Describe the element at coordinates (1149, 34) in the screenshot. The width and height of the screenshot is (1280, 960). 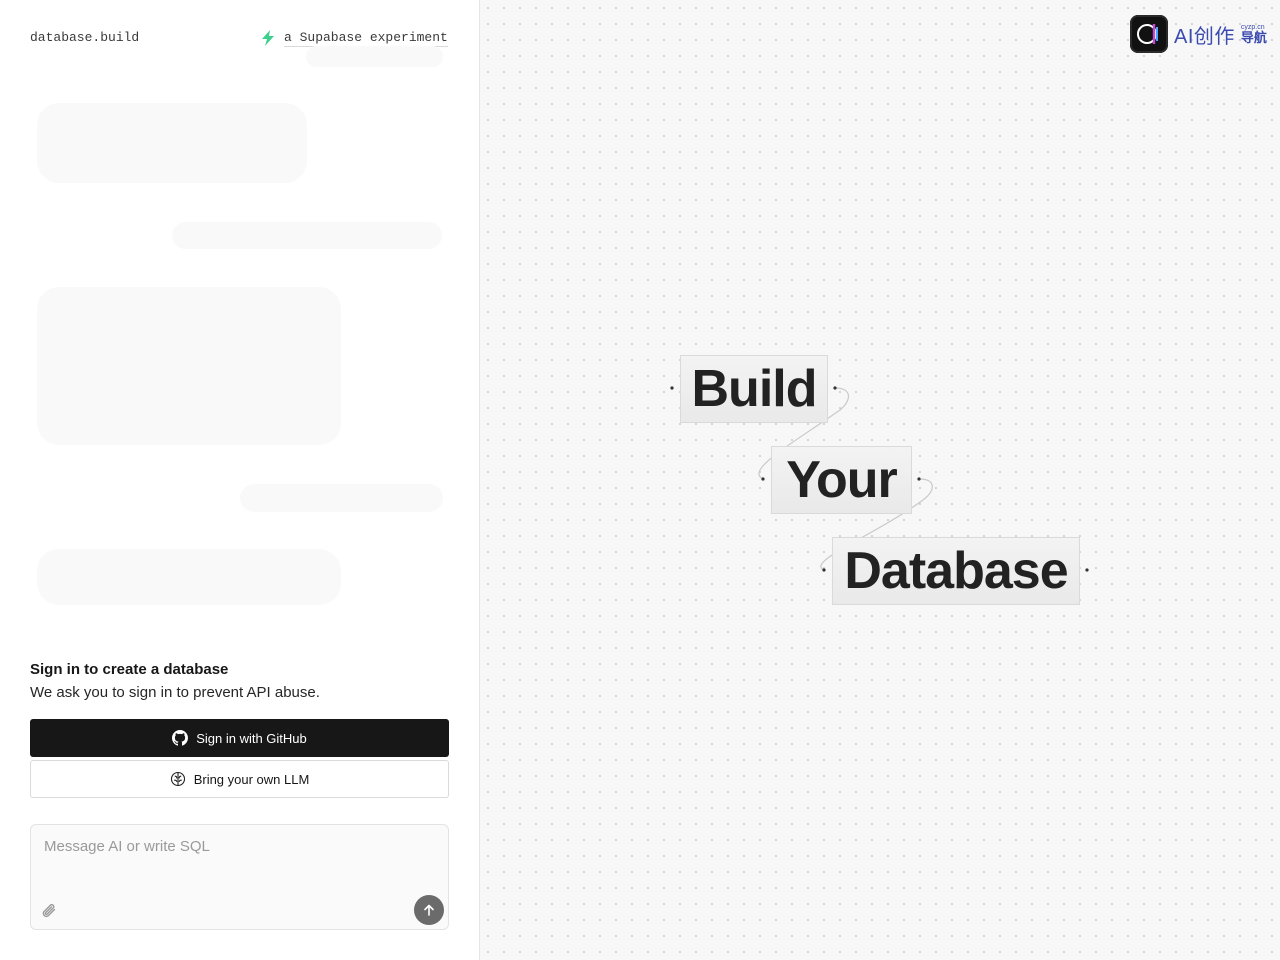
I see `watermark-icon` at that location.